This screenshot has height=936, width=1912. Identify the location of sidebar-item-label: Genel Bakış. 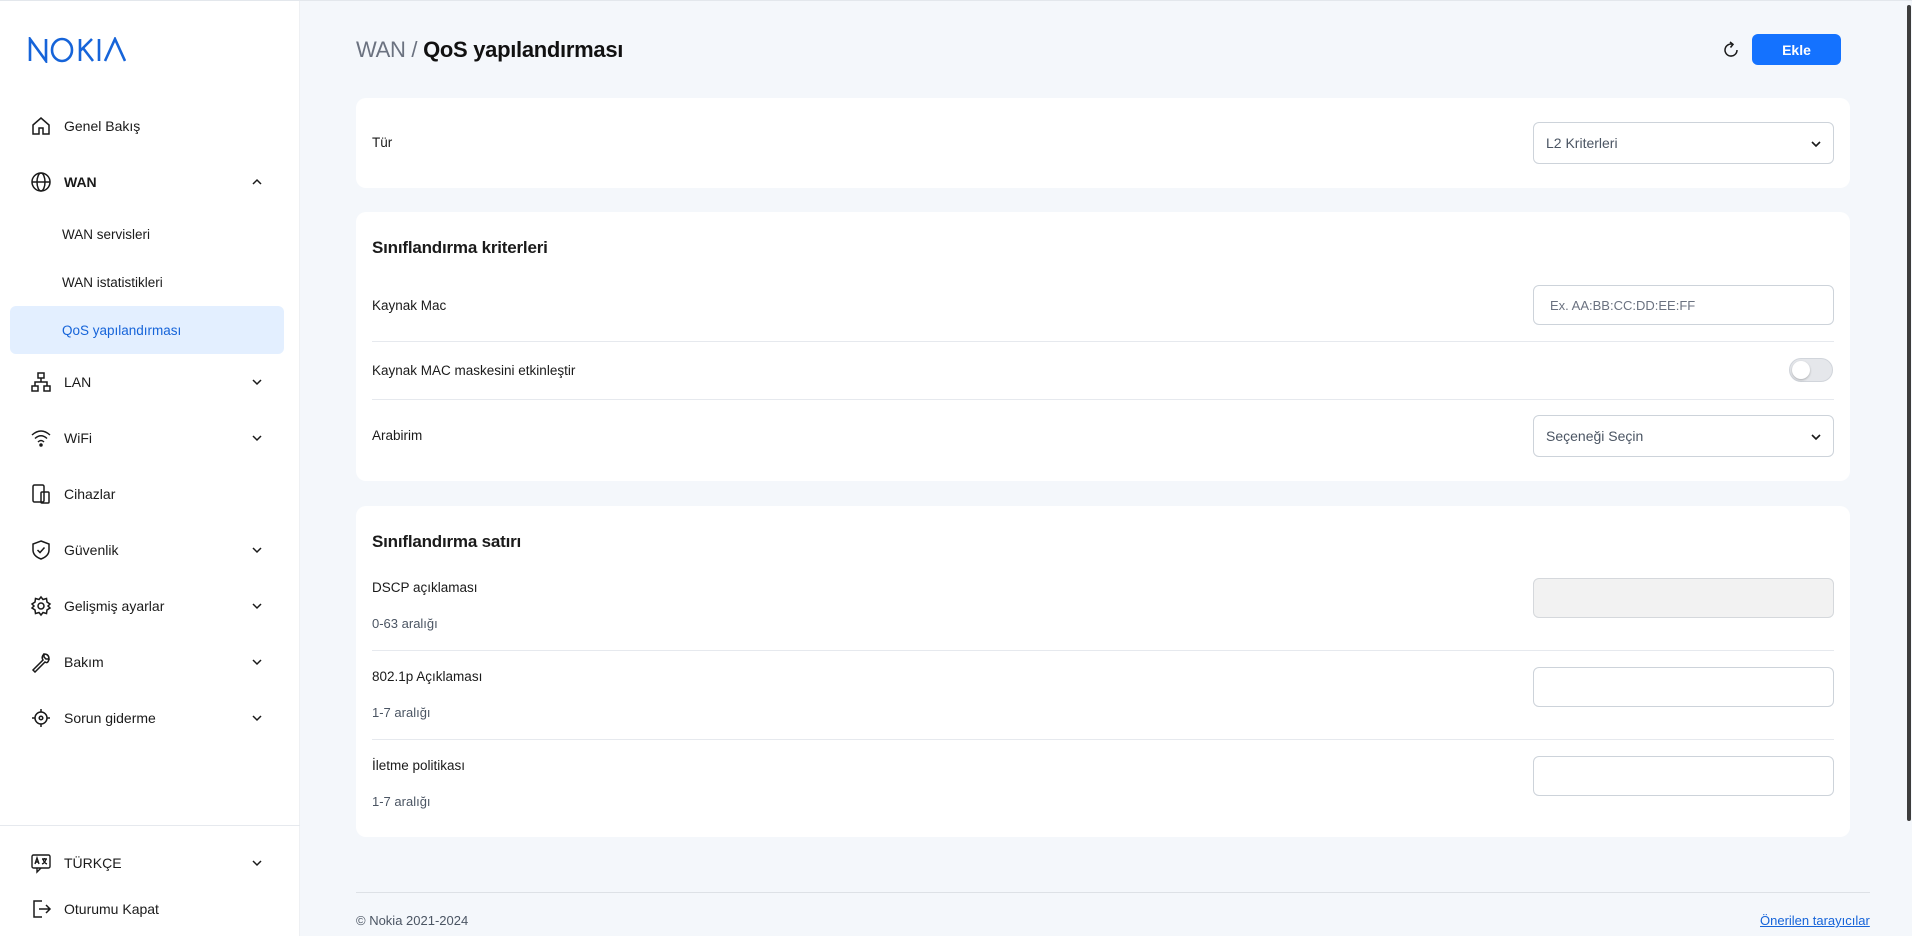
(102, 126).